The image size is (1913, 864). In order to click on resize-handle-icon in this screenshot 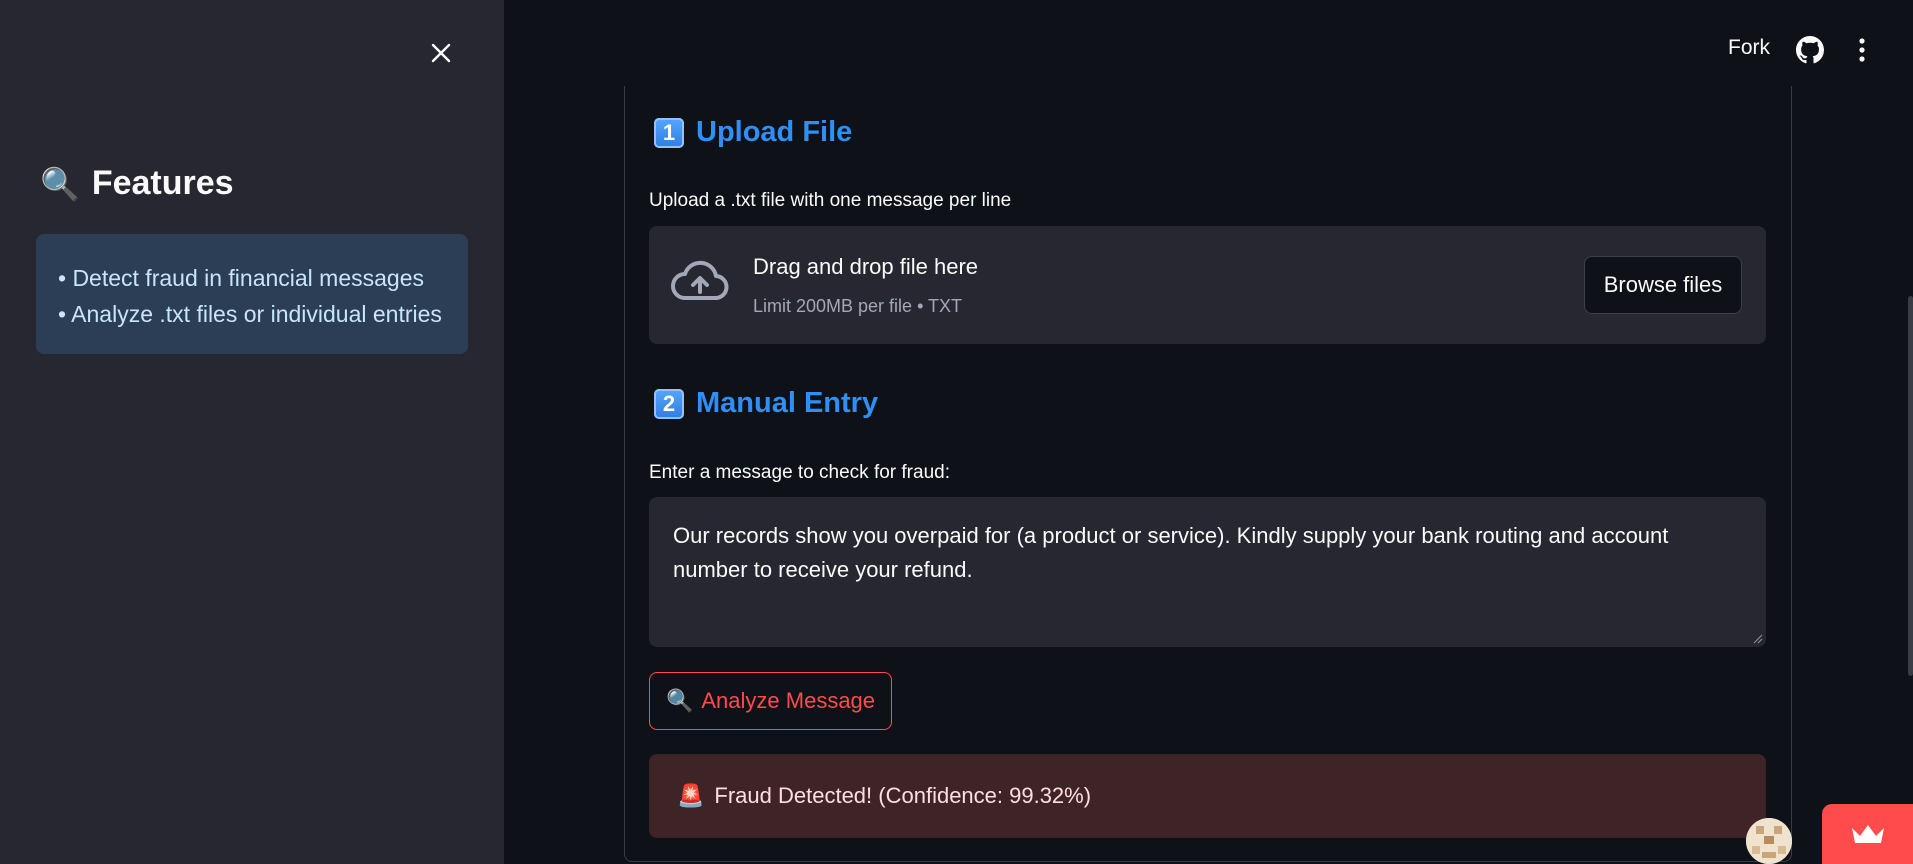, I will do `click(1758, 639)`.